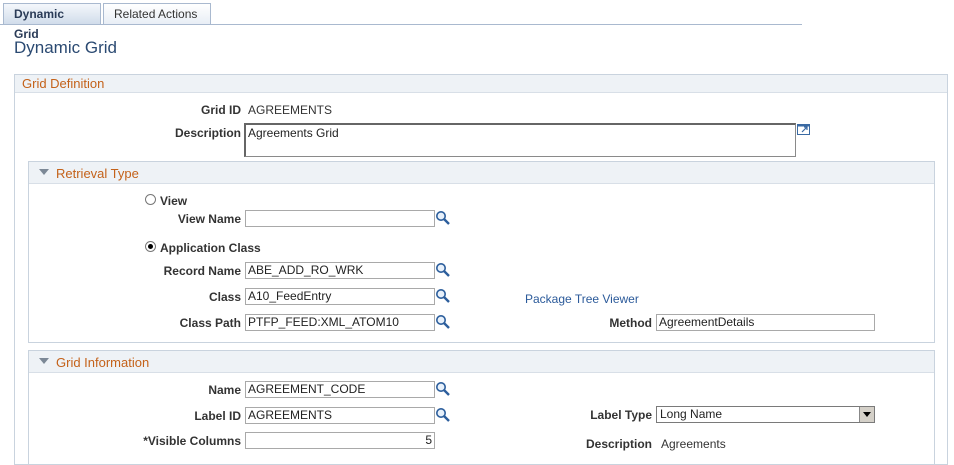  What do you see at coordinates (443, 218) in the screenshot?
I see `view-name-lookup-icon` at bounding box center [443, 218].